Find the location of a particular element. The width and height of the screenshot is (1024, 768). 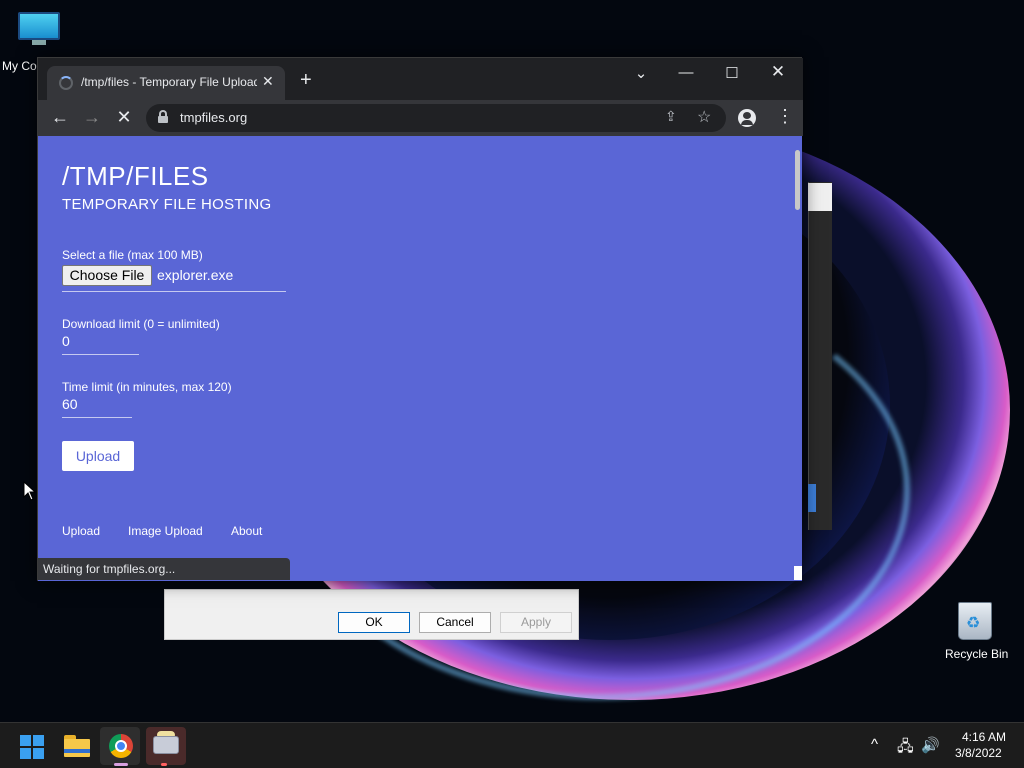

scrollbar-corner is located at coordinates (798, 573).